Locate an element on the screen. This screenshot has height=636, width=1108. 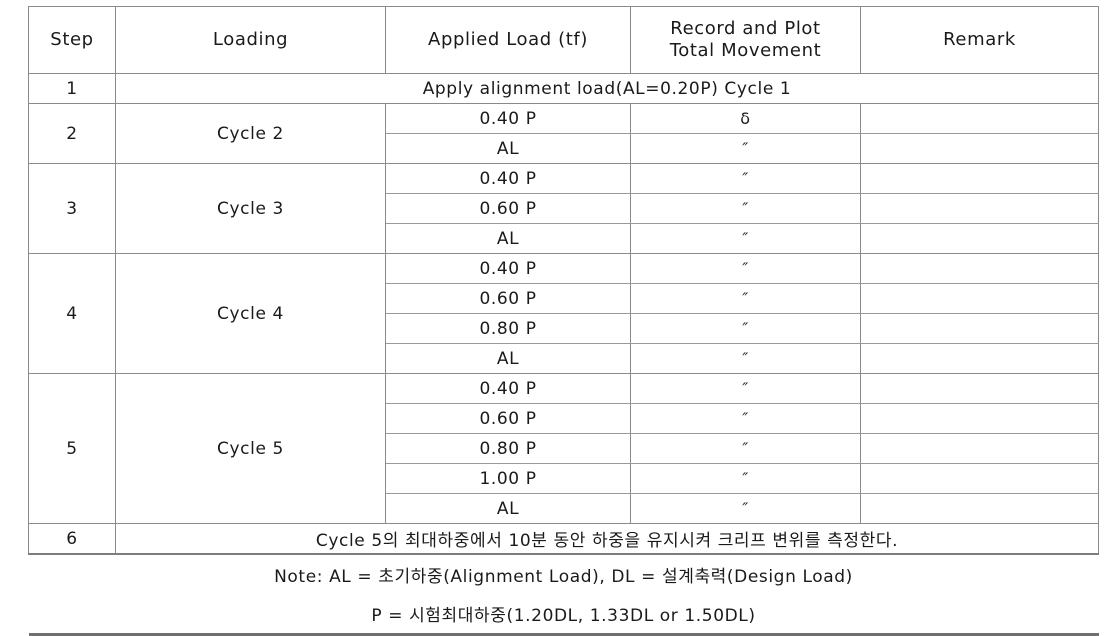
step-number: 4 is located at coordinates (72, 313).